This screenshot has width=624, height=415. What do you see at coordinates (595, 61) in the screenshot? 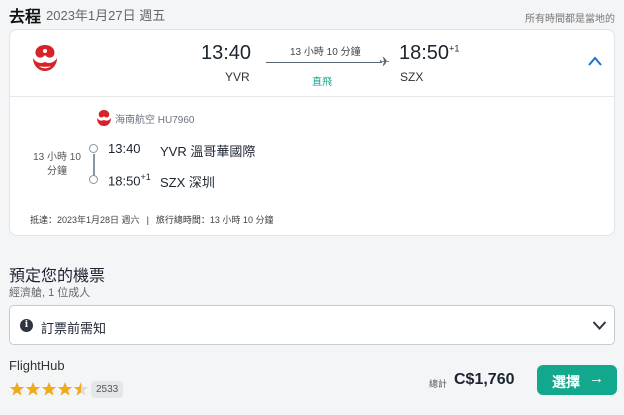
I see `chevron-up-icon` at bounding box center [595, 61].